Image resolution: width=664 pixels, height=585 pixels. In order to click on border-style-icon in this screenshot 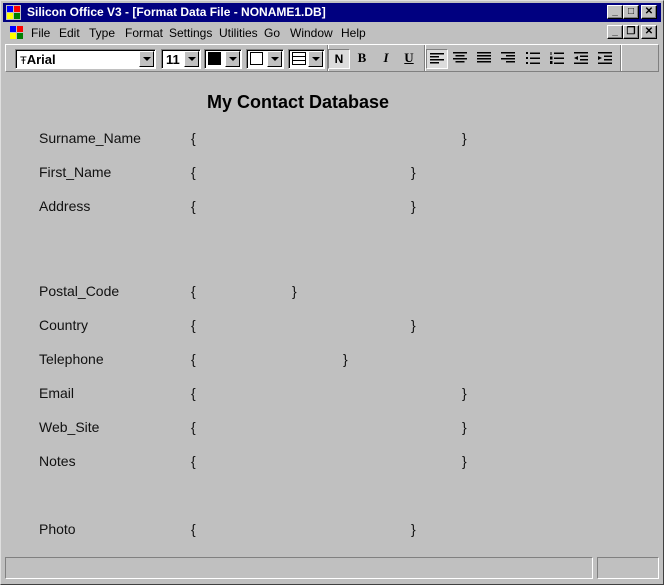, I will do `click(299, 58)`.